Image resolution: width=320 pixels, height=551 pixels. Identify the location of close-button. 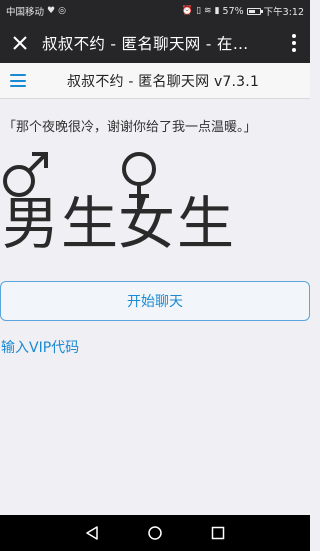
(20, 42).